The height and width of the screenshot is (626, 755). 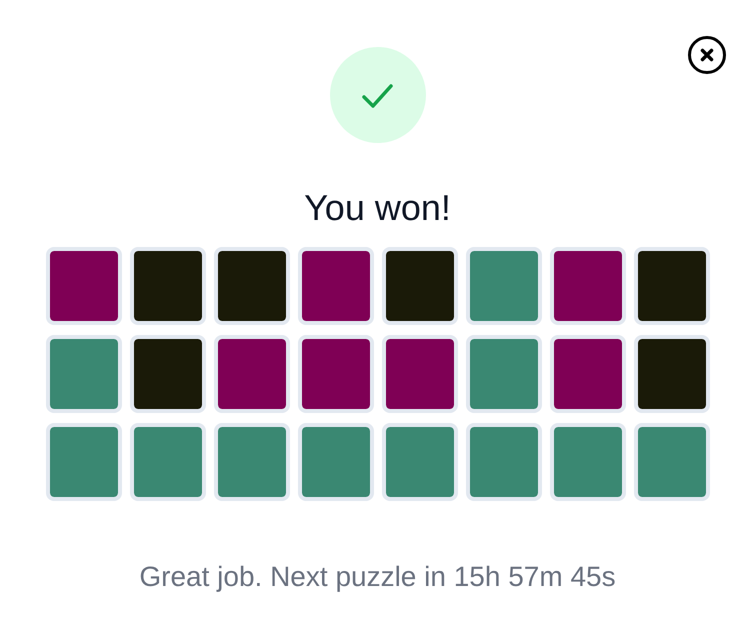 What do you see at coordinates (378, 95) in the screenshot?
I see `check-circle-icon` at bounding box center [378, 95].